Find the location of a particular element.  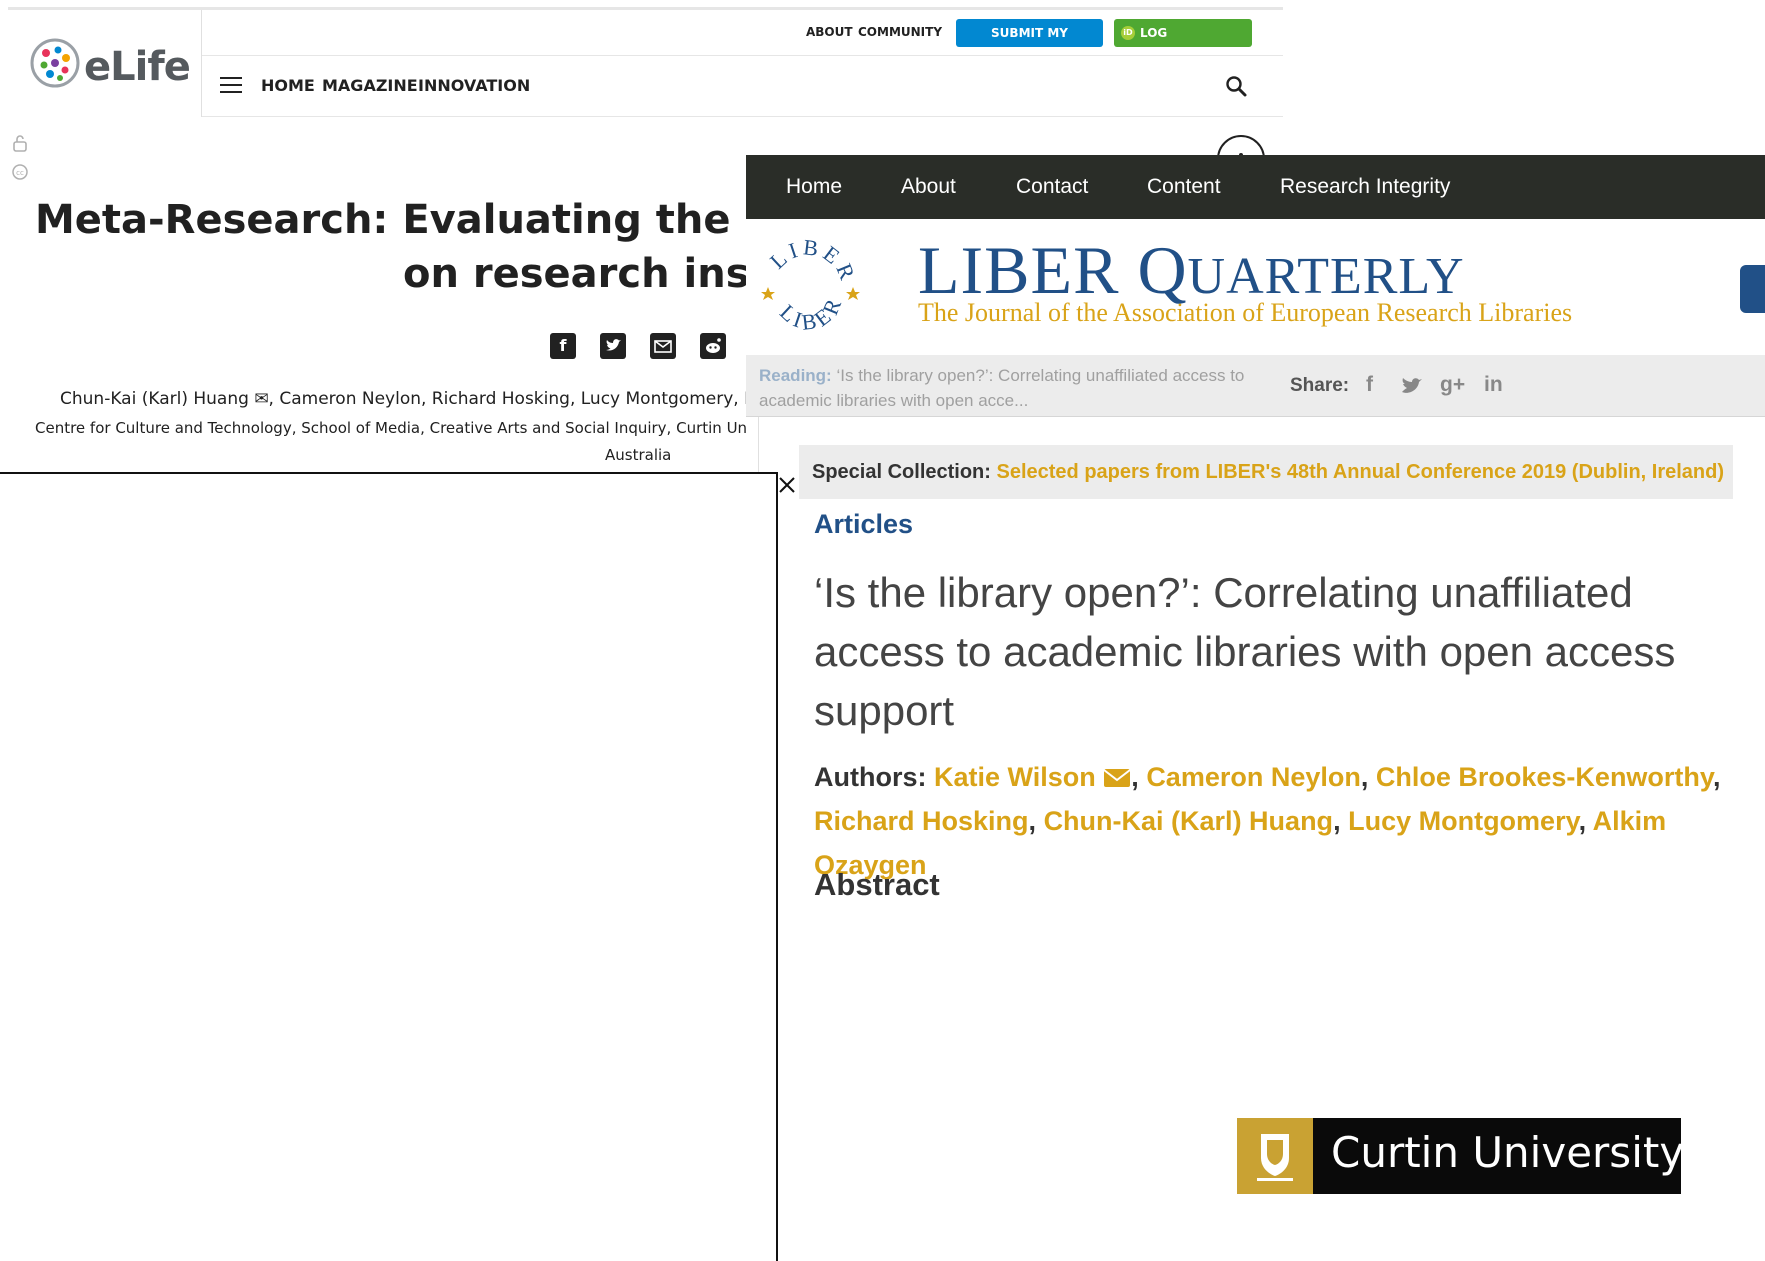

facebook-icon: f is located at coordinates (563, 346).